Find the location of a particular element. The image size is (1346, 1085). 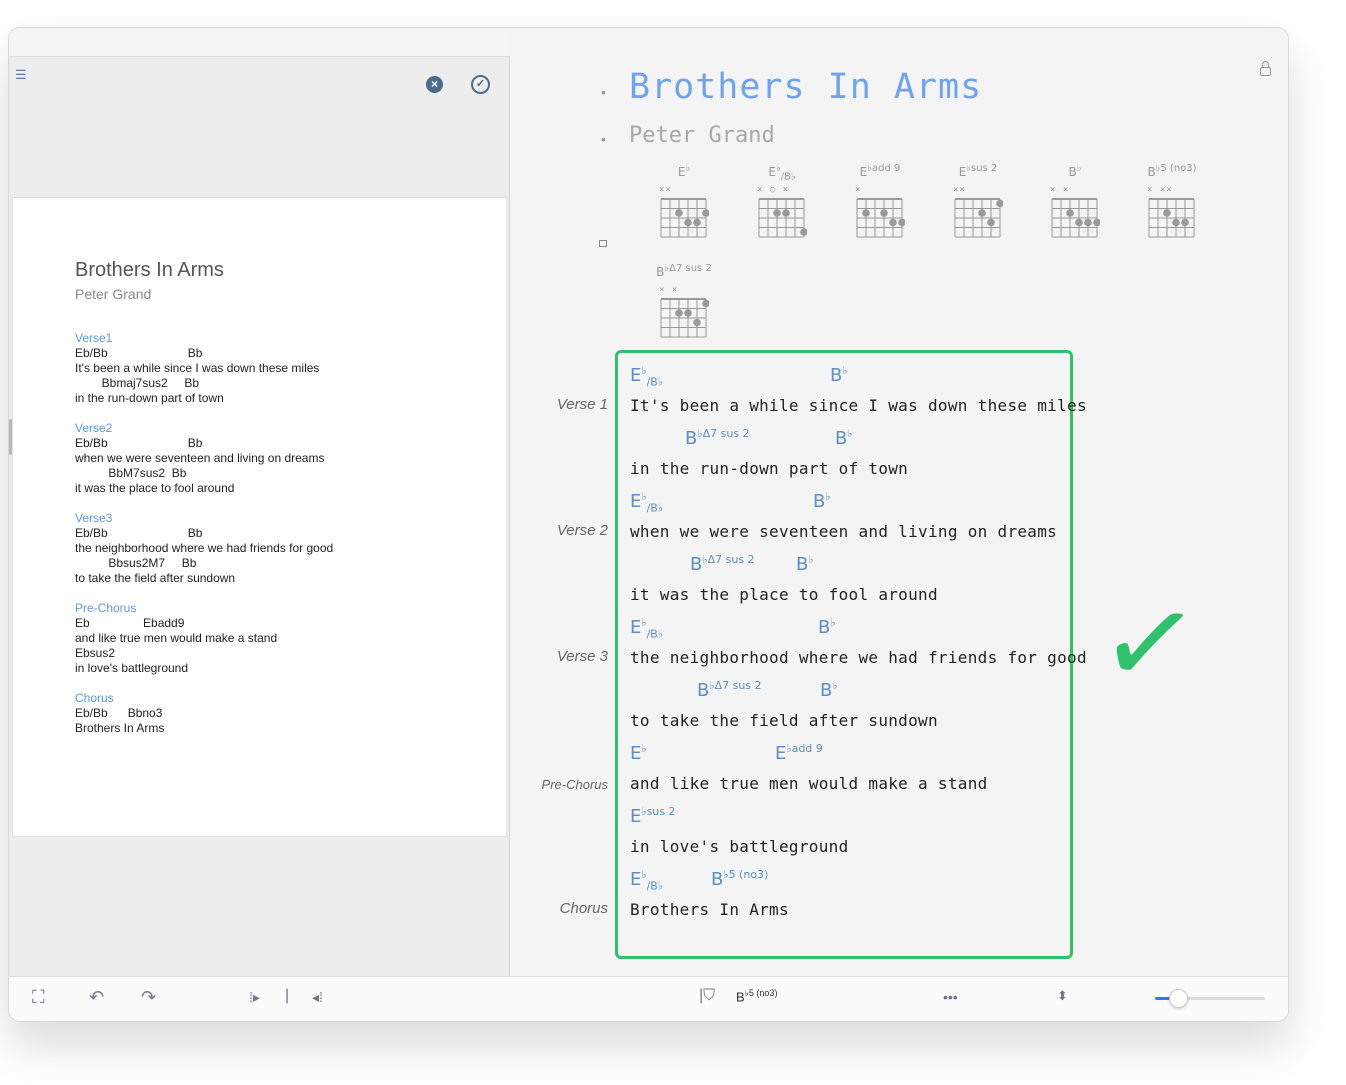

chord-symbol: E♭add 9 is located at coordinates (799, 753).